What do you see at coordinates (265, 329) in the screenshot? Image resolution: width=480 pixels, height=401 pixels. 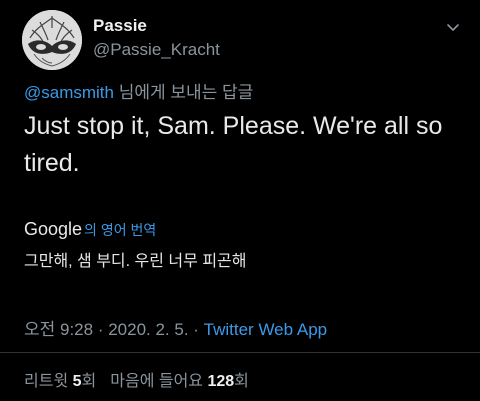 I see `source-app-link: Twitter Web App` at bounding box center [265, 329].